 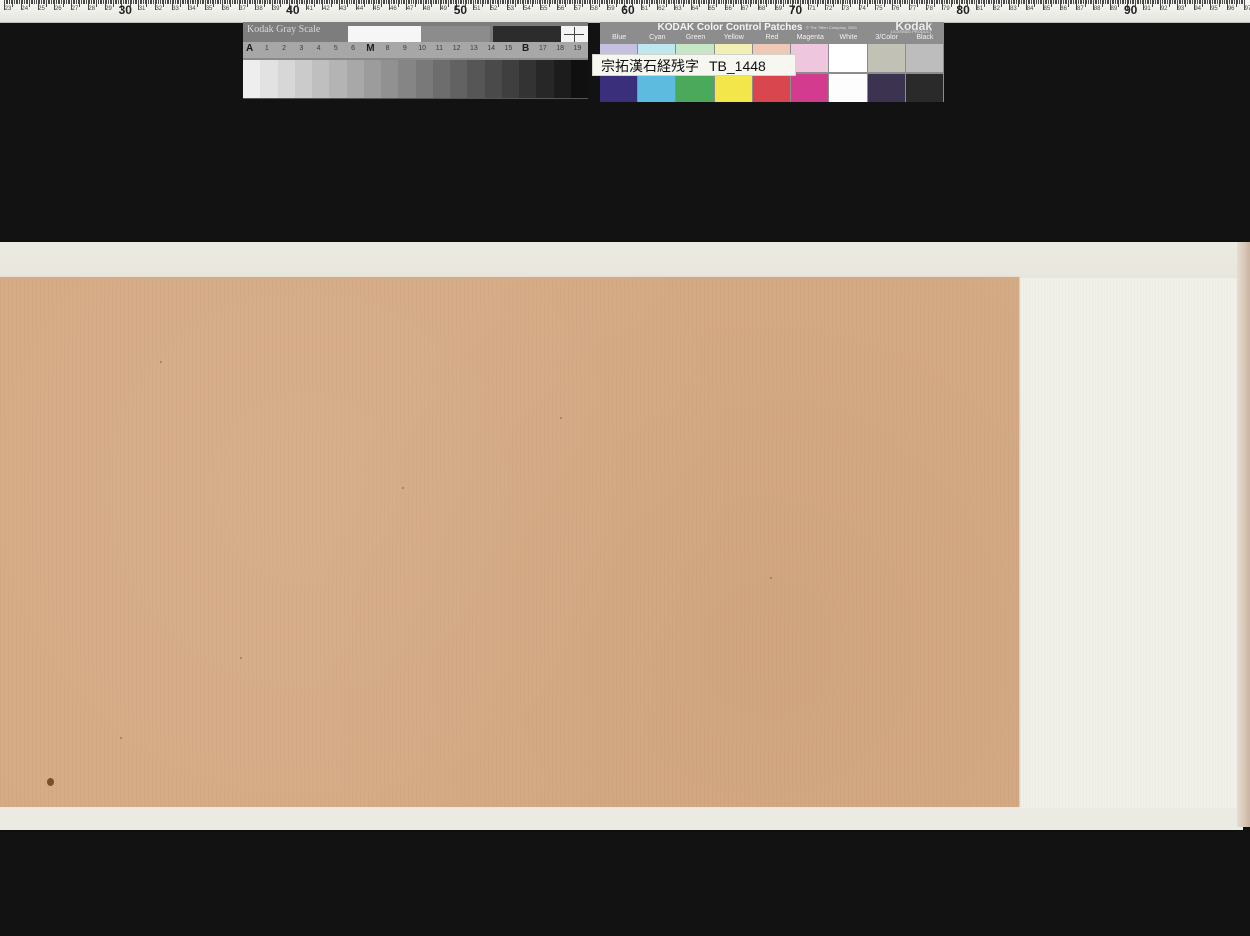 What do you see at coordinates (209, 9) in the screenshot?
I see `ruler-number: 35` at bounding box center [209, 9].